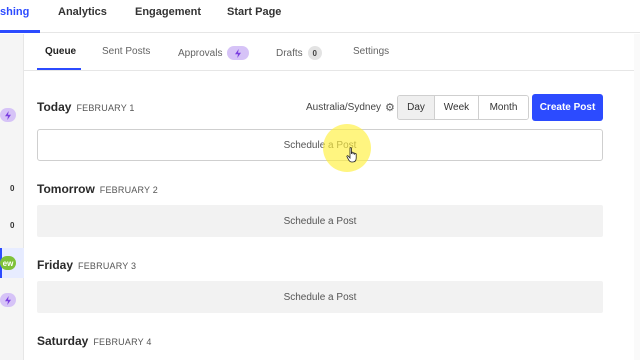 The height and width of the screenshot is (360, 640). I want to click on day-heading-friday: Friday FEBRUARY 3, so click(86, 265).